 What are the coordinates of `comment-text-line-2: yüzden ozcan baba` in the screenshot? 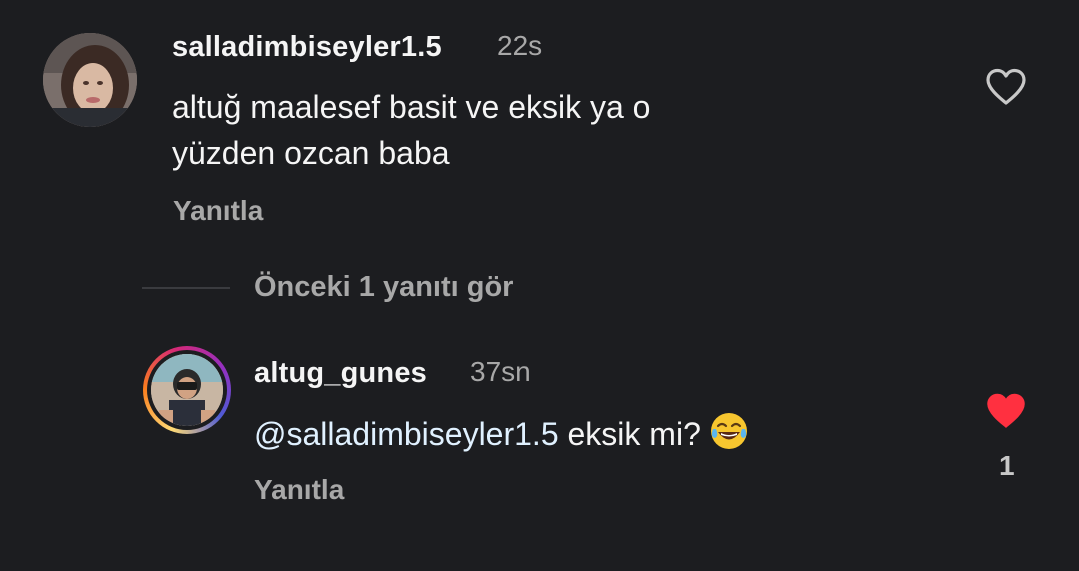 It's located at (311, 153).